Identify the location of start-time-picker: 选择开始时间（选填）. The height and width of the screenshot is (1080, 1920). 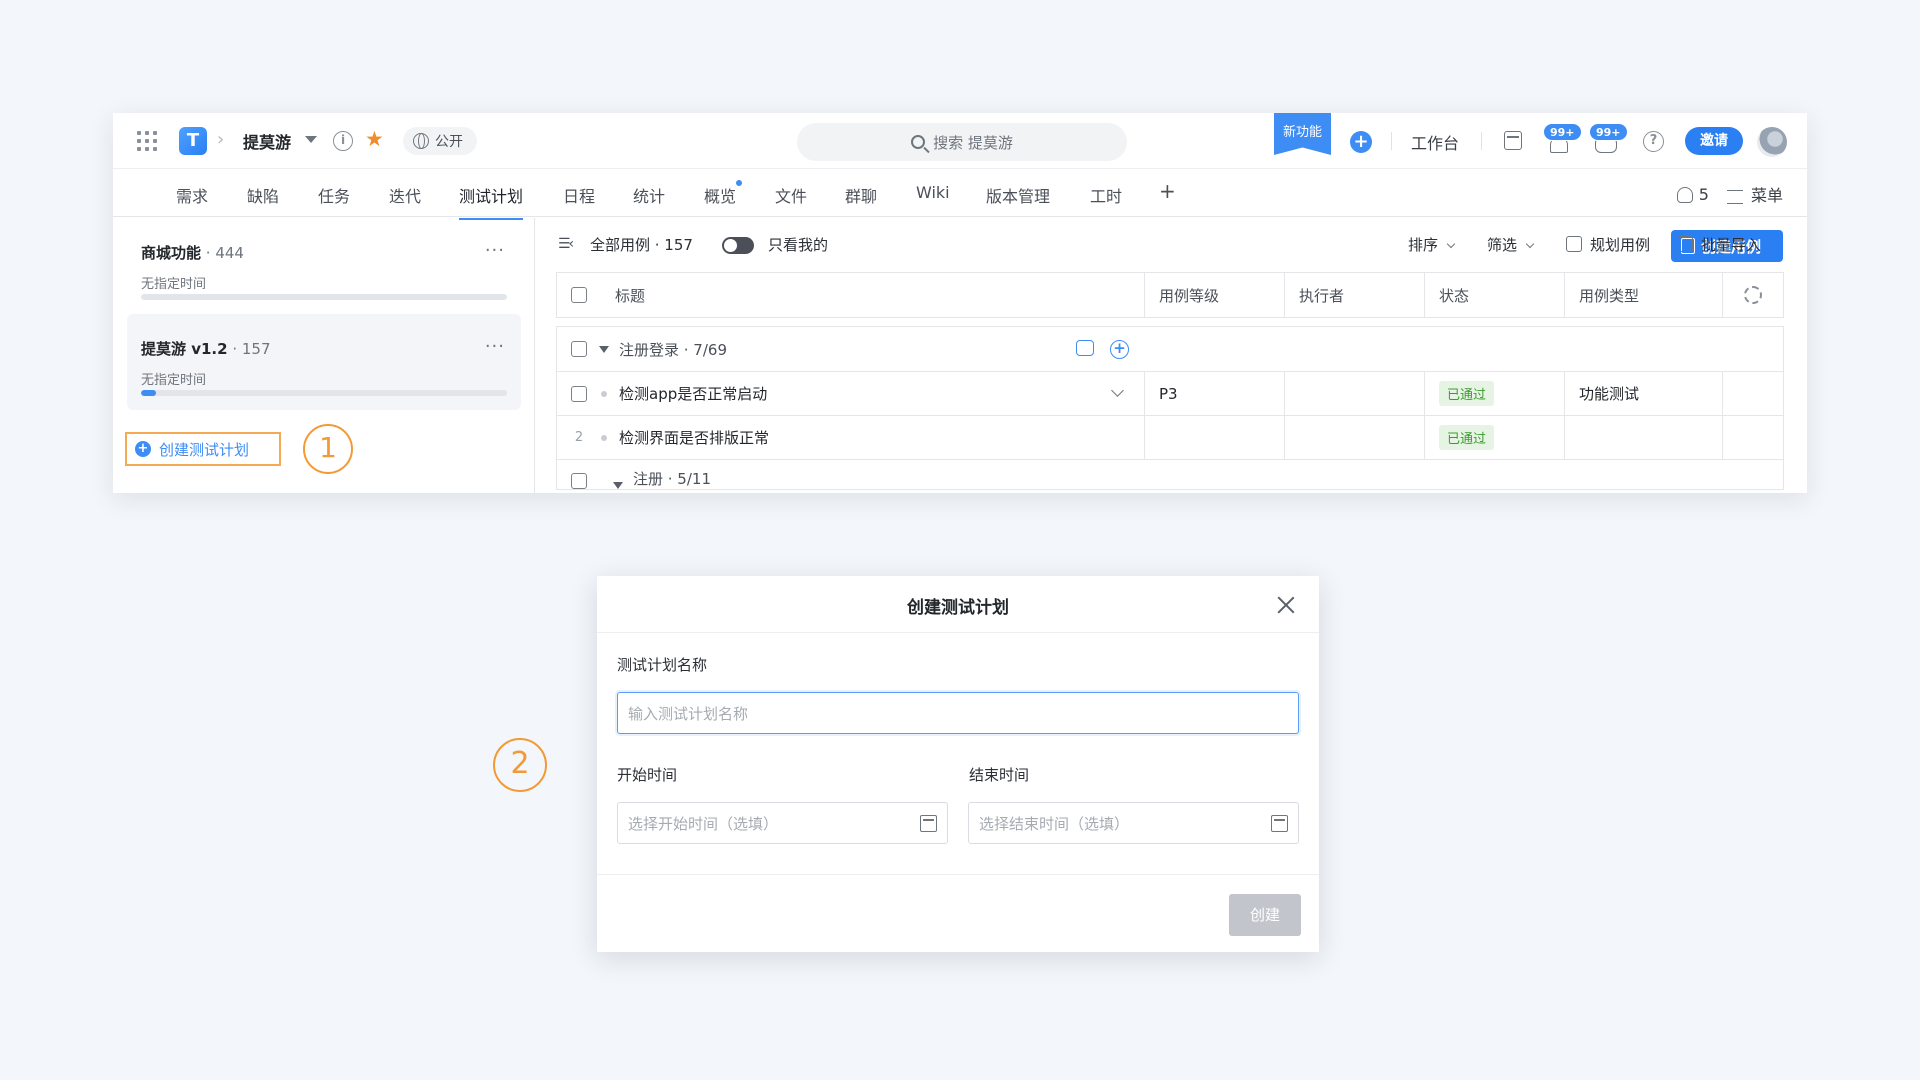
(782, 823).